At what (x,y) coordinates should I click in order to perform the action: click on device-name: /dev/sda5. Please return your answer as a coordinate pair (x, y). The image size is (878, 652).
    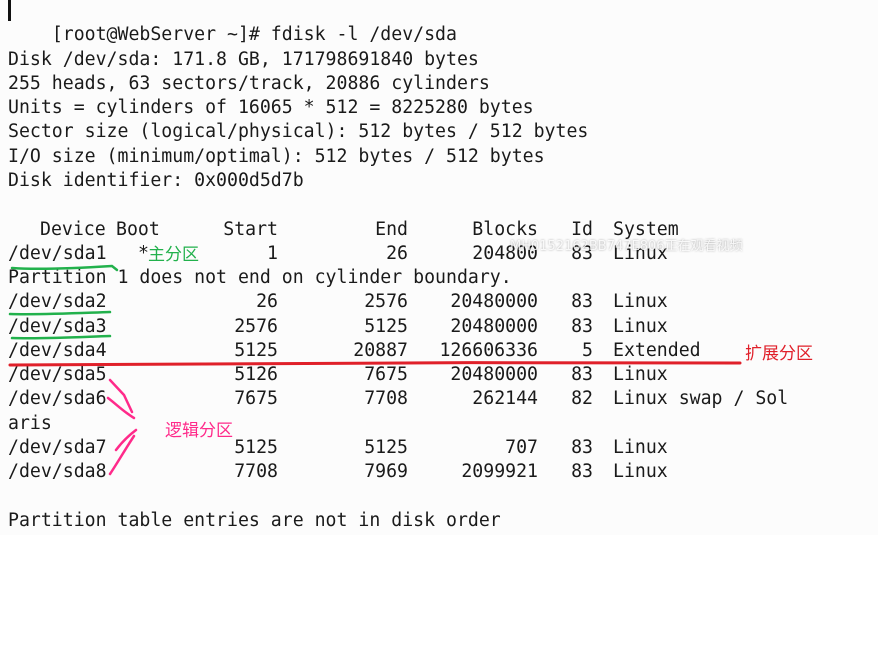
    Looking at the image, I should click on (57, 374).